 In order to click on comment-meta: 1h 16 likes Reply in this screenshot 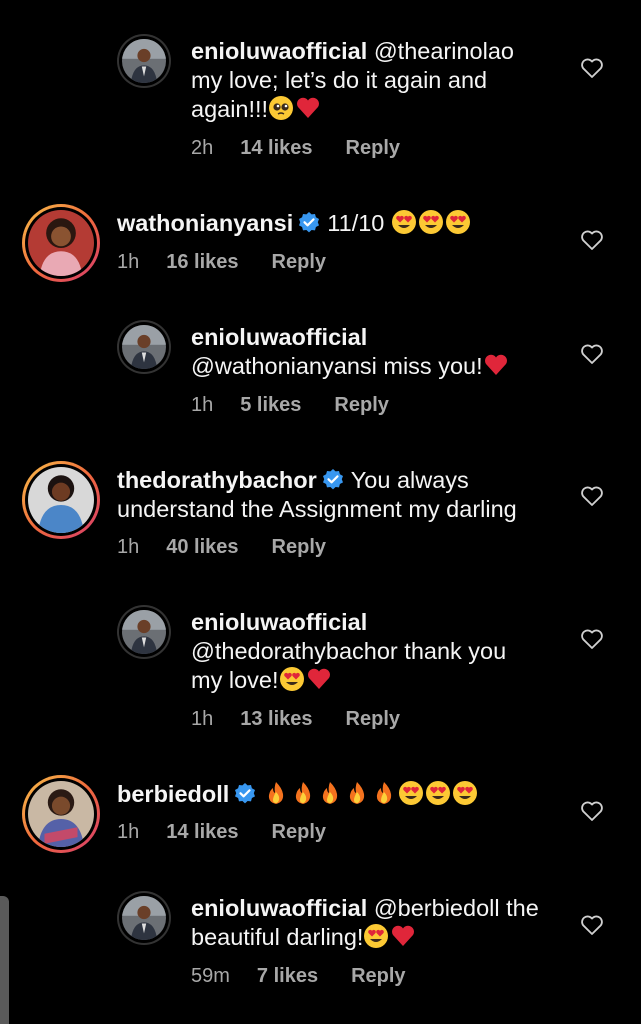, I will do `click(221, 262)`.